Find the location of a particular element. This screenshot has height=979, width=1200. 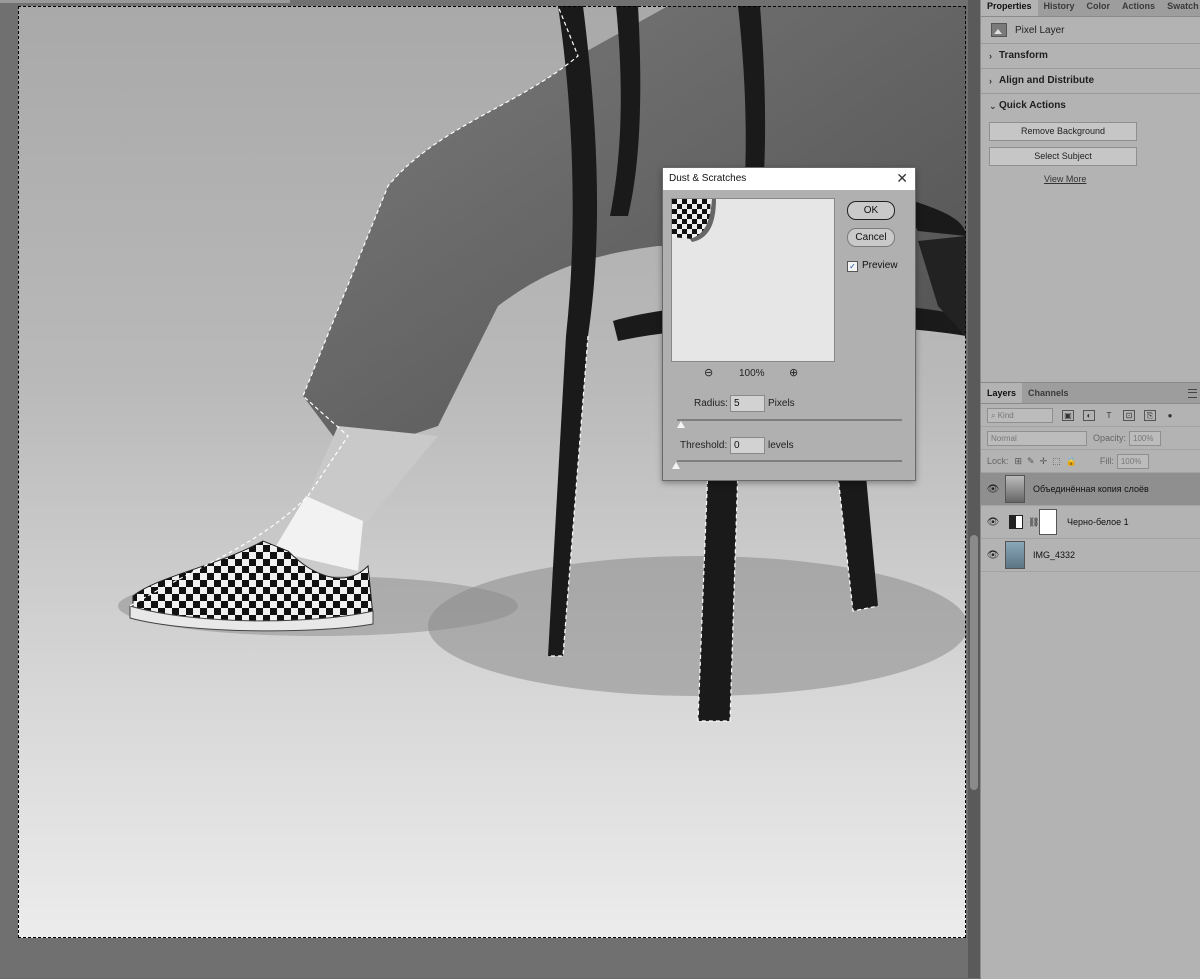

layer-name: Объединённая копия слоёв is located at coordinates (1091, 489).